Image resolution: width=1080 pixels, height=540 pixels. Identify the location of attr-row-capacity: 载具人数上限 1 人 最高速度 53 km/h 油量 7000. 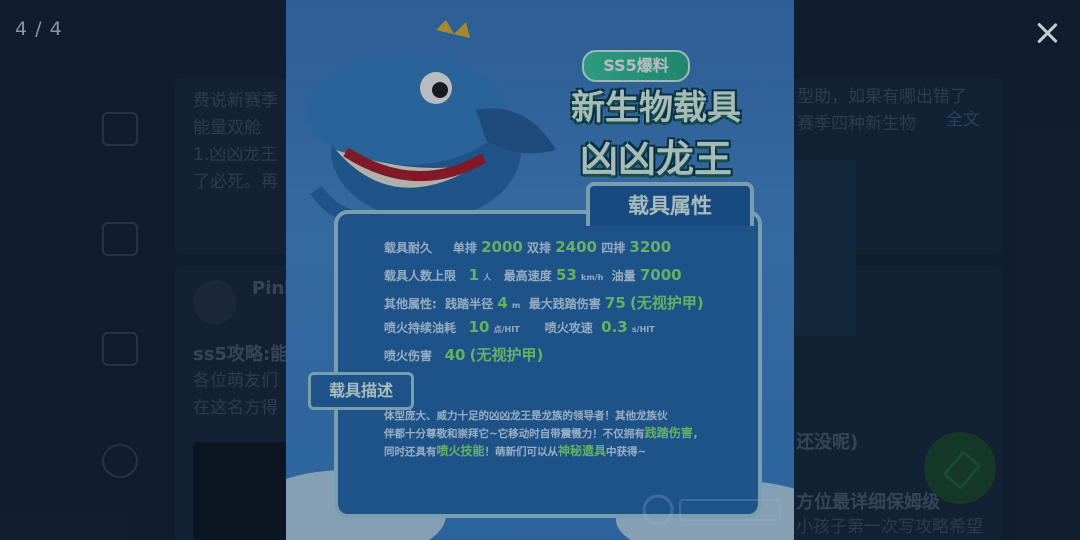
(533, 275).